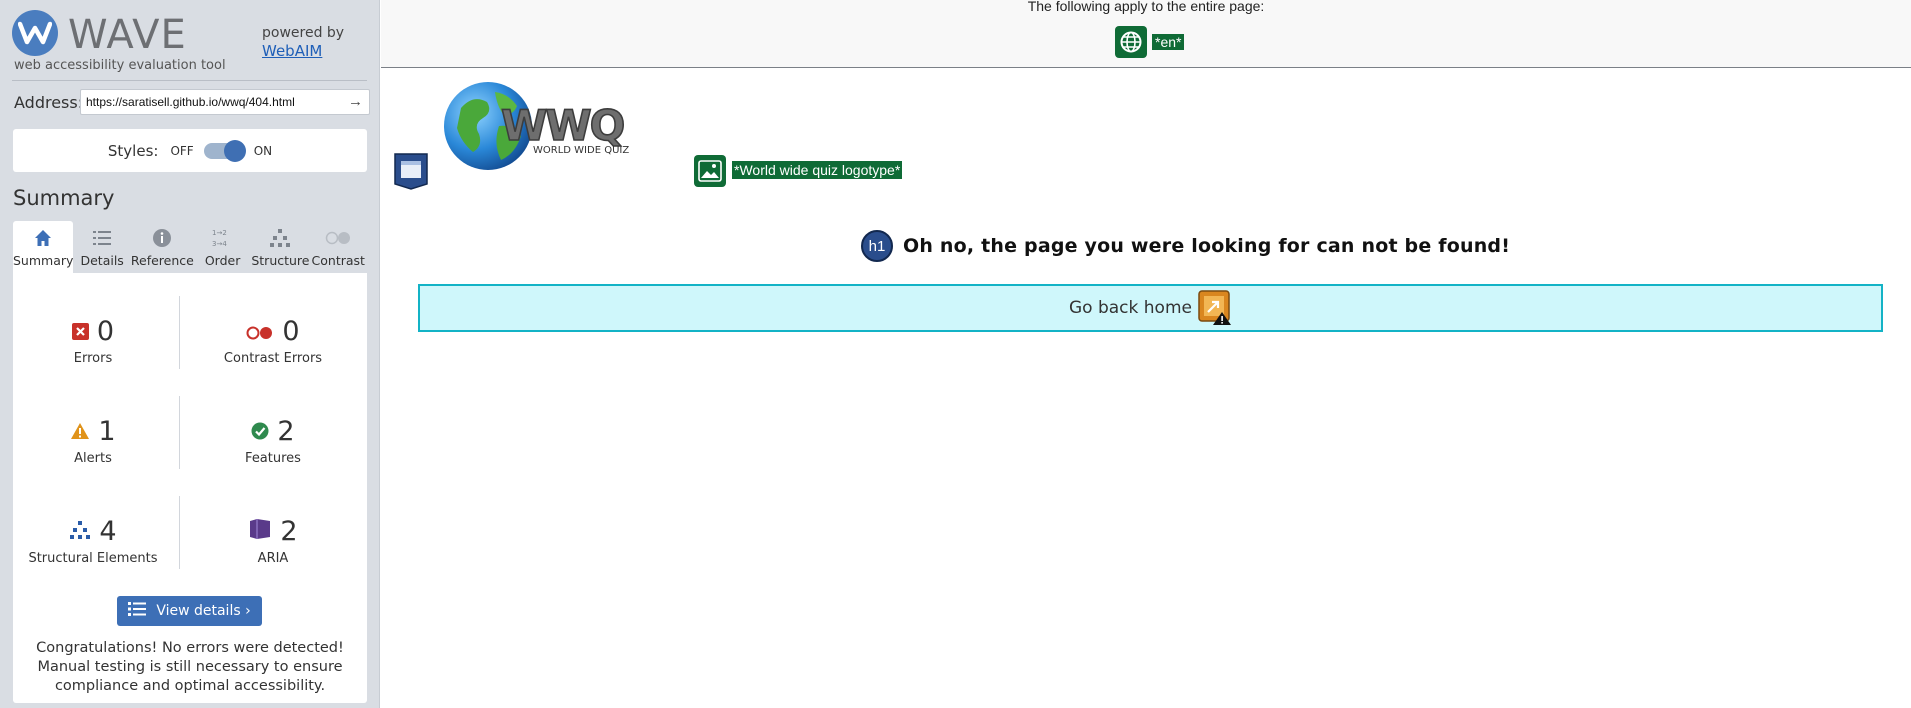 This screenshot has height=708, width=1911. Describe the element at coordinates (219, 233) in the screenshot. I see `svg-text: 1→2` at that location.